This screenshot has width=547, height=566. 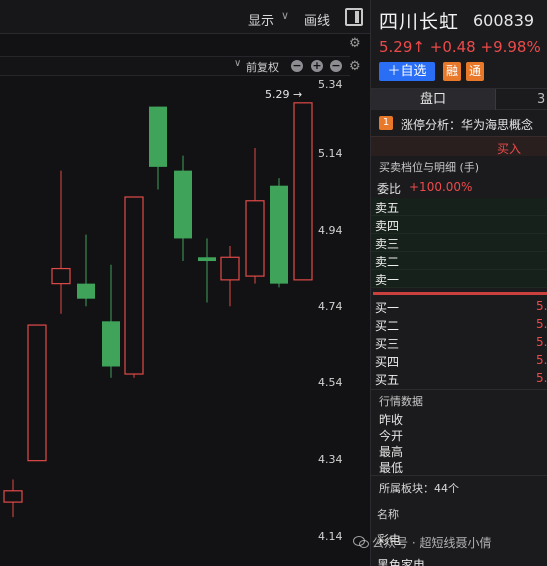 What do you see at coordinates (401, 401) in the screenshot?
I see `market-title: 行情数据` at bounding box center [401, 401].